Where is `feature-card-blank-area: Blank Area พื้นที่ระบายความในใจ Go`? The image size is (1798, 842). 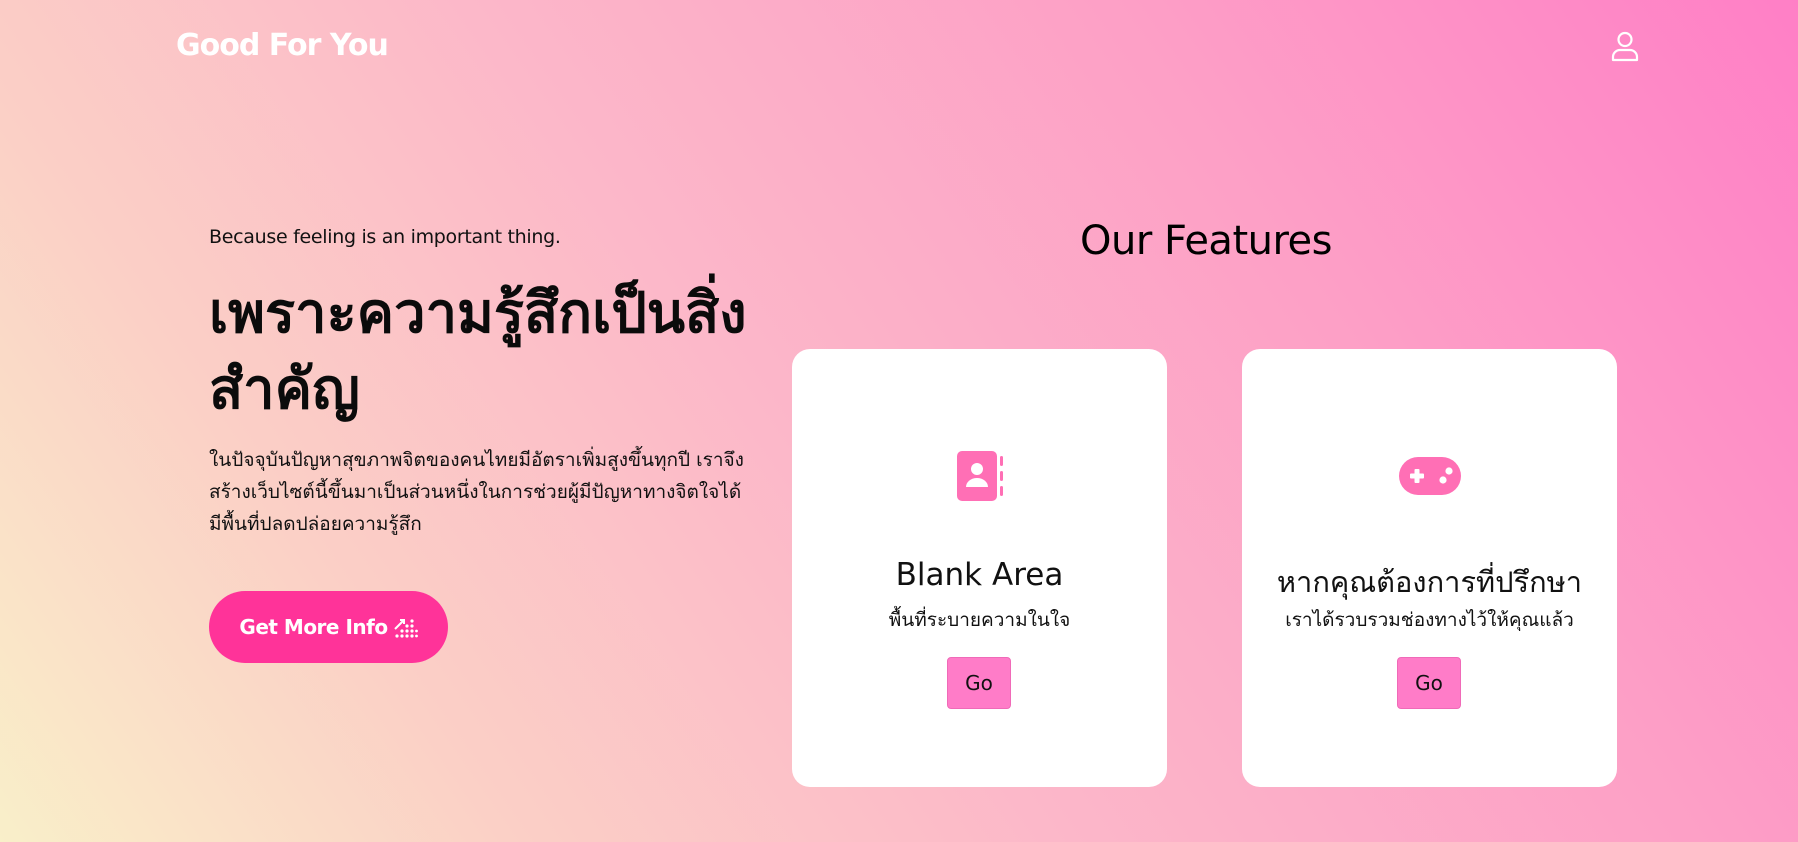
feature-card-blank-area: Blank Area พื้นที่ระบายความในใจ Go is located at coordinates (979, 568).